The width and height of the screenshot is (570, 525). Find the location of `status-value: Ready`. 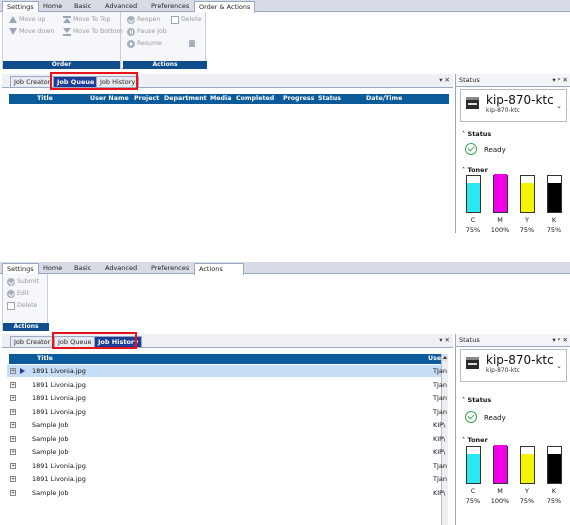

status-value: Ready is located at coordinates (495, 418).